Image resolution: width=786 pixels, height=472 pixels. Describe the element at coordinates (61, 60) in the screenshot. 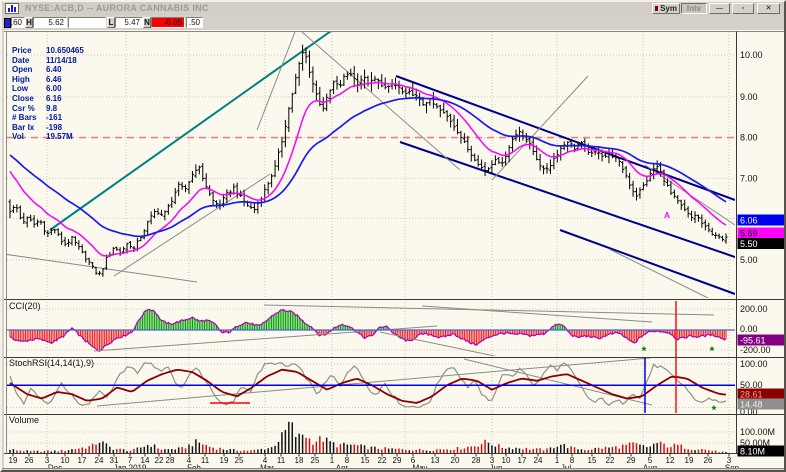

I see `row-value: 11/14/18` at that location.